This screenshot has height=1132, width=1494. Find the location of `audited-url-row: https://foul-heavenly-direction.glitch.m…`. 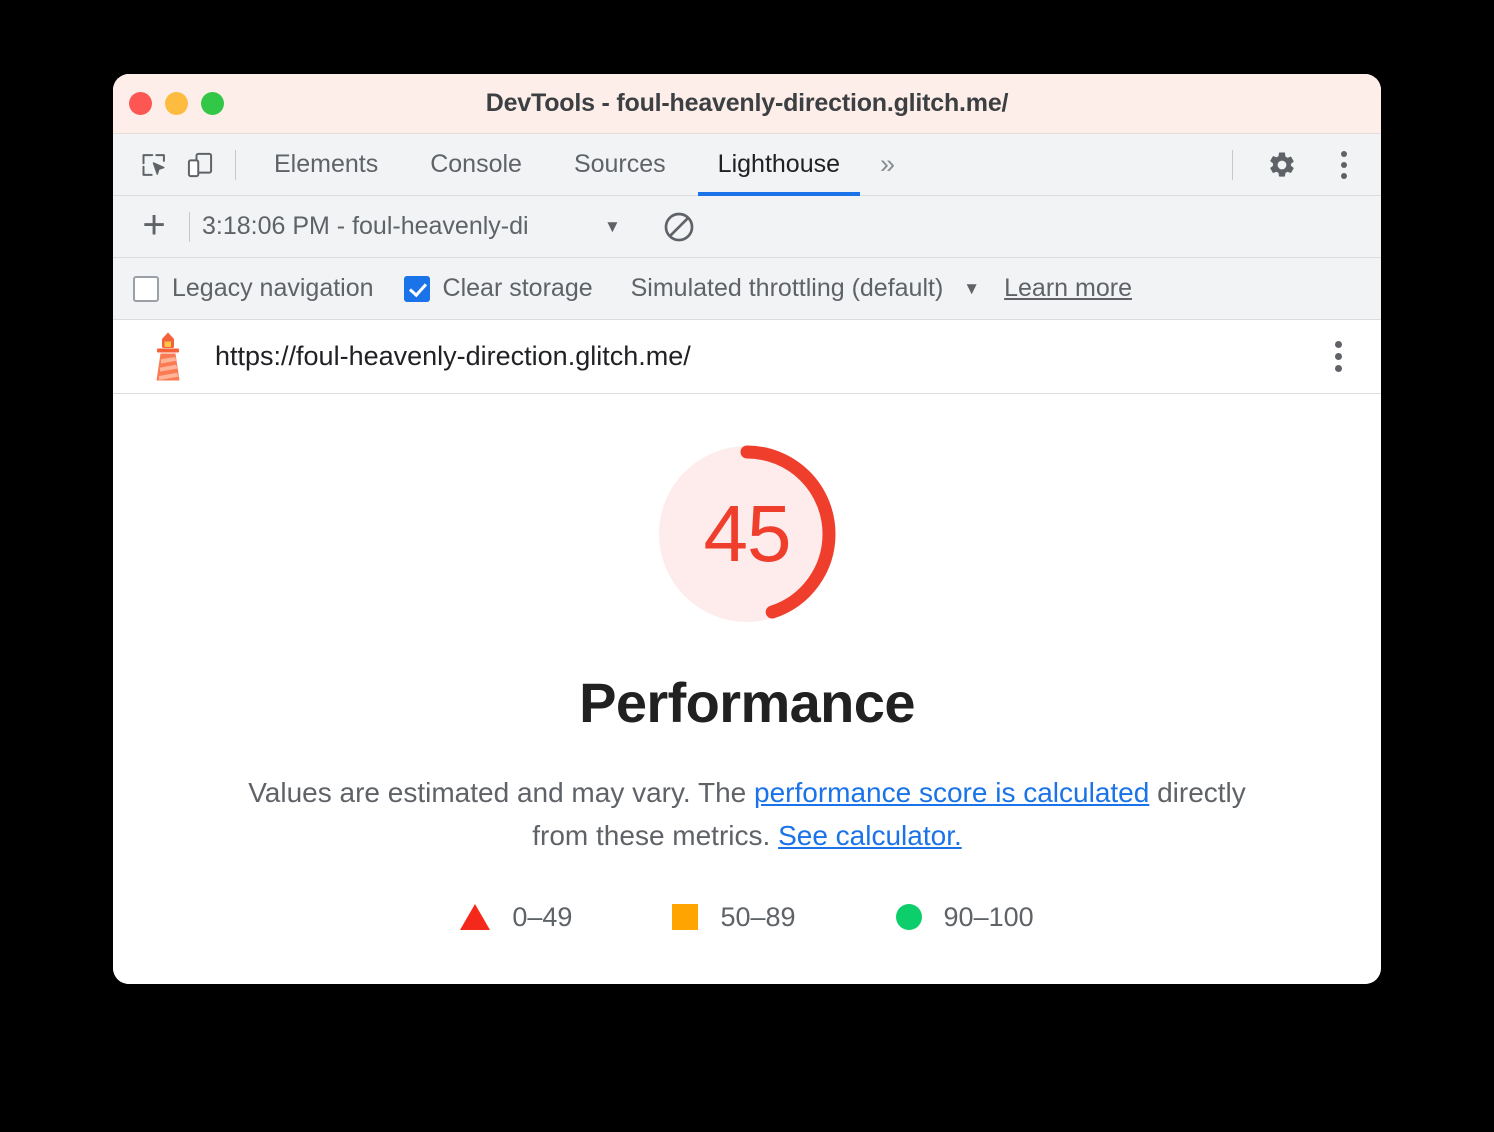

audited-url-row: https://foul-heavenly-direction.glitch.m… is located at coordinates (747, 357).